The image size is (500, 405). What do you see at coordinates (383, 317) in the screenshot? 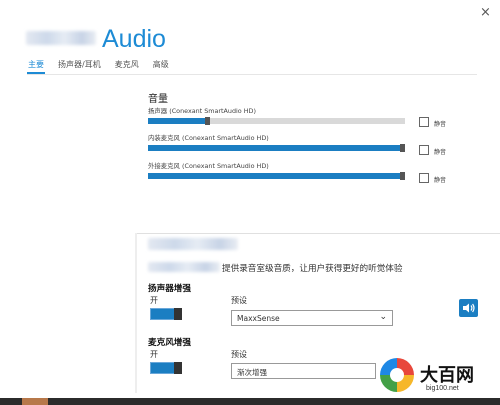
I see `chevron-down-icon: ⌄` at bounding box center [383, 317].